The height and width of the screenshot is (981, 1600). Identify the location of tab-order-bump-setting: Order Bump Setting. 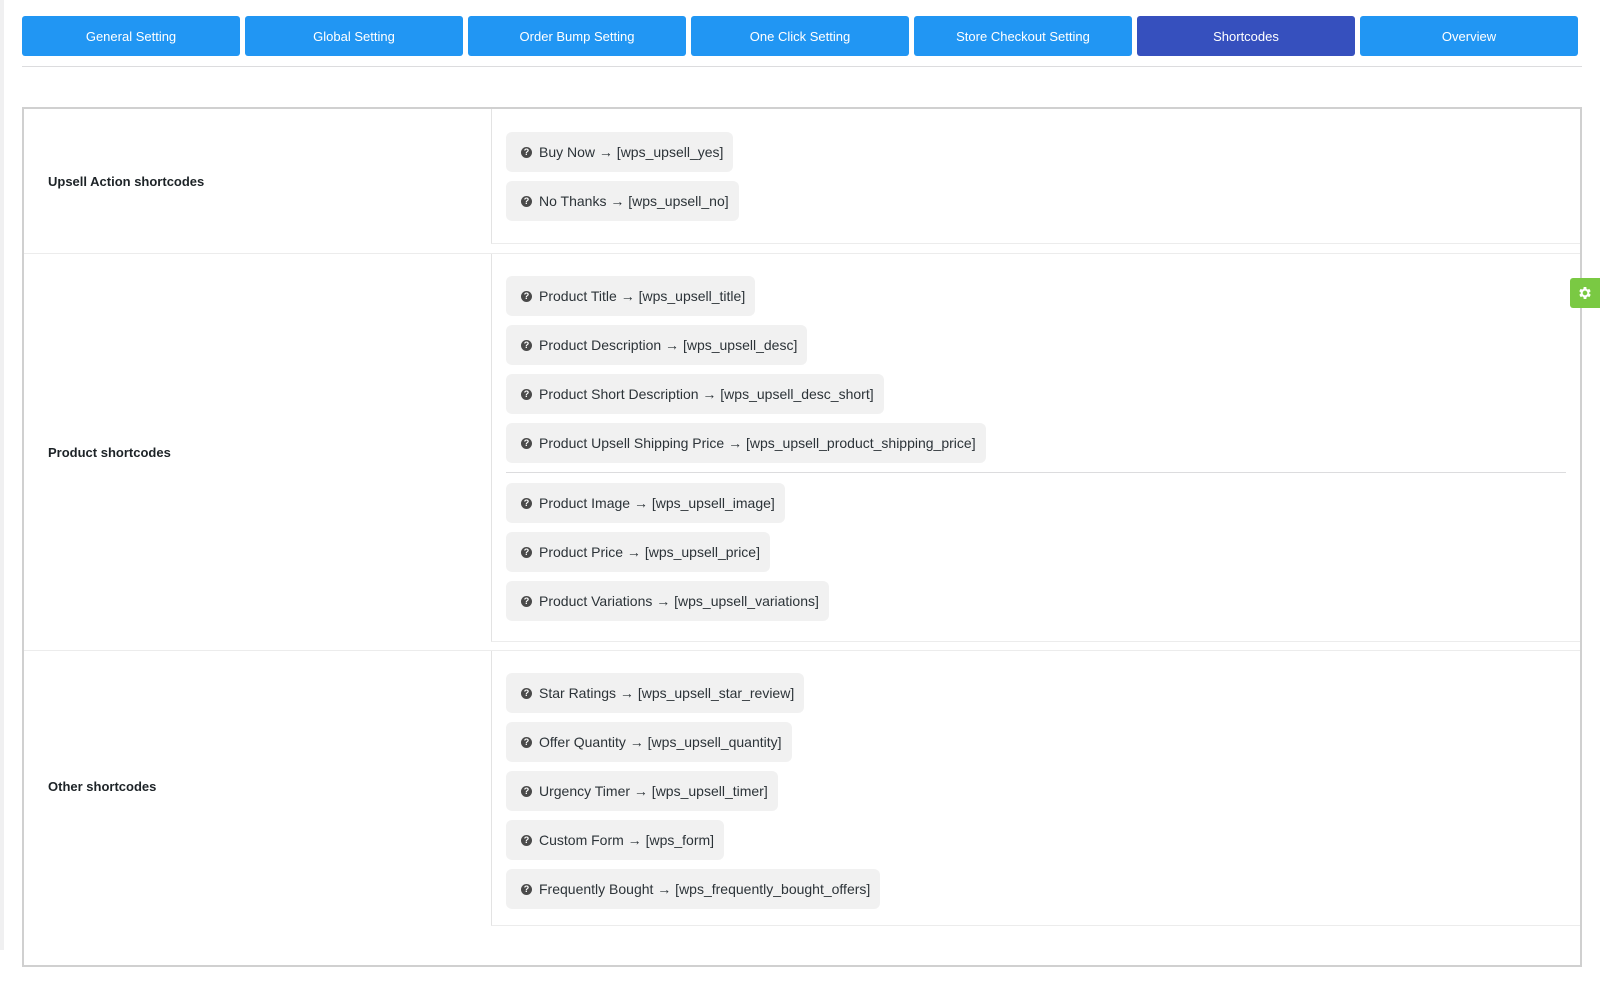
(577, 36).